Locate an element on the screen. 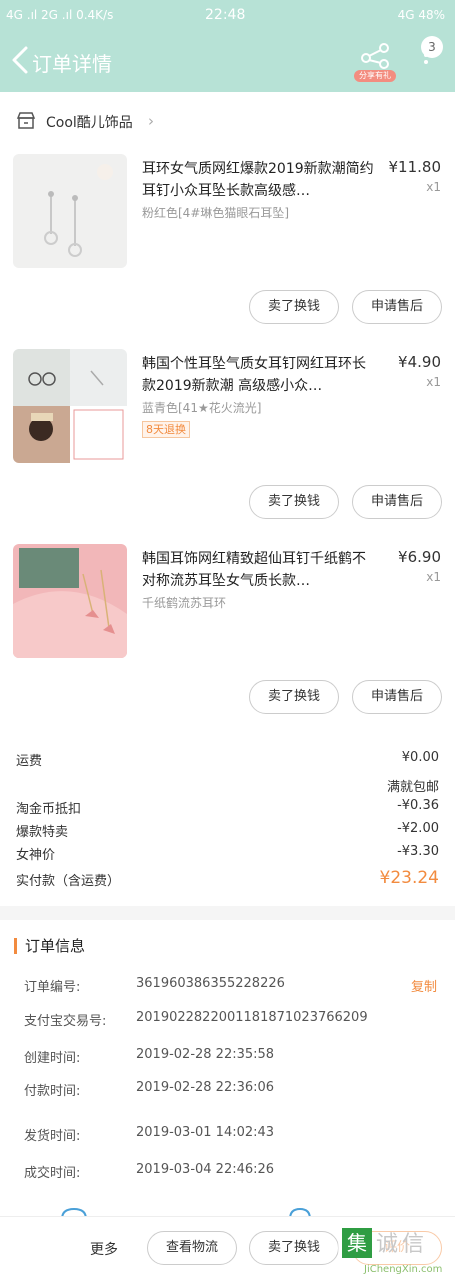 The height and width of the screenshot is (1280, 455). paid-total-value: ¥23.24 is located at coordinates (409, 878).